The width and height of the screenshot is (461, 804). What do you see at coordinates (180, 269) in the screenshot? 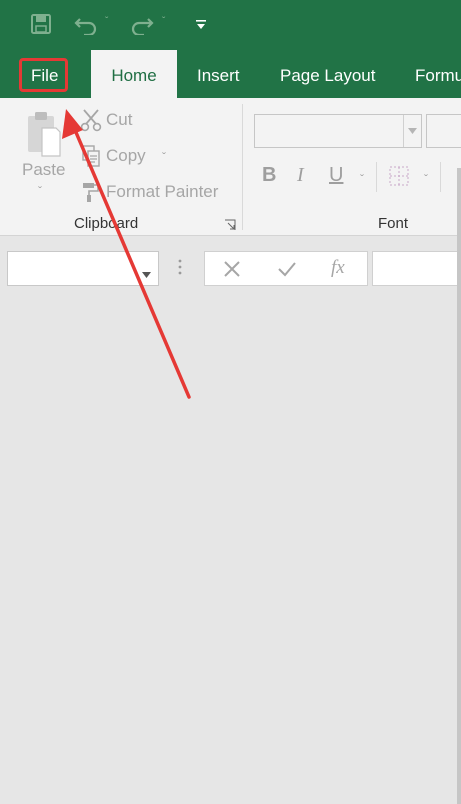
I see `formula-bar-grip-icon` at bounding box center [180, 269].